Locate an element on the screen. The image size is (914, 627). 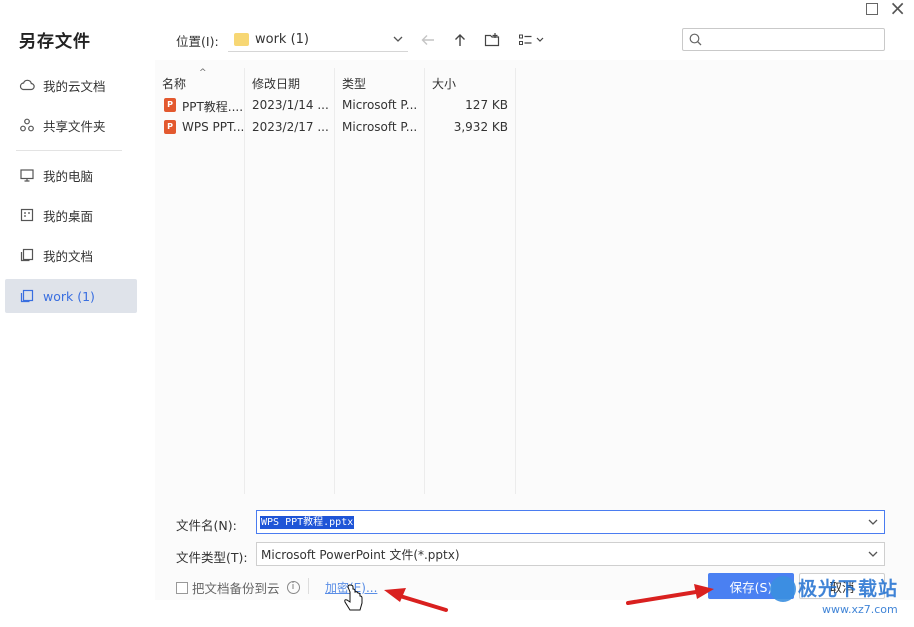
filename-field: WPS PPT教程.pptx is located at coordinates (570, 522).